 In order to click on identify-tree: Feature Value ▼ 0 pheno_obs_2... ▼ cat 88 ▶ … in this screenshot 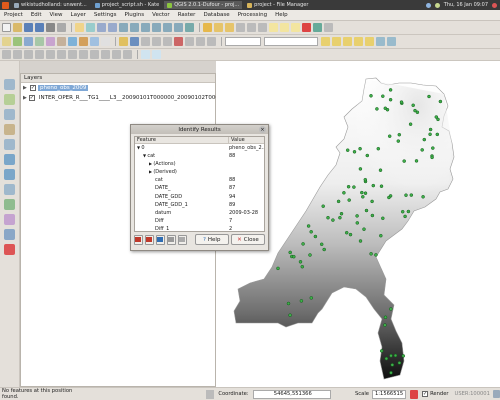, I will do `click(199, 184)`.